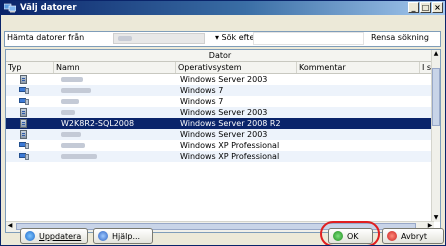 The width and height of the screenshot is (446, 246). Describe the element at coordinates (10, 226) in the screenshot. I see `scroll-left-arrow-icon: ◀` at that location.